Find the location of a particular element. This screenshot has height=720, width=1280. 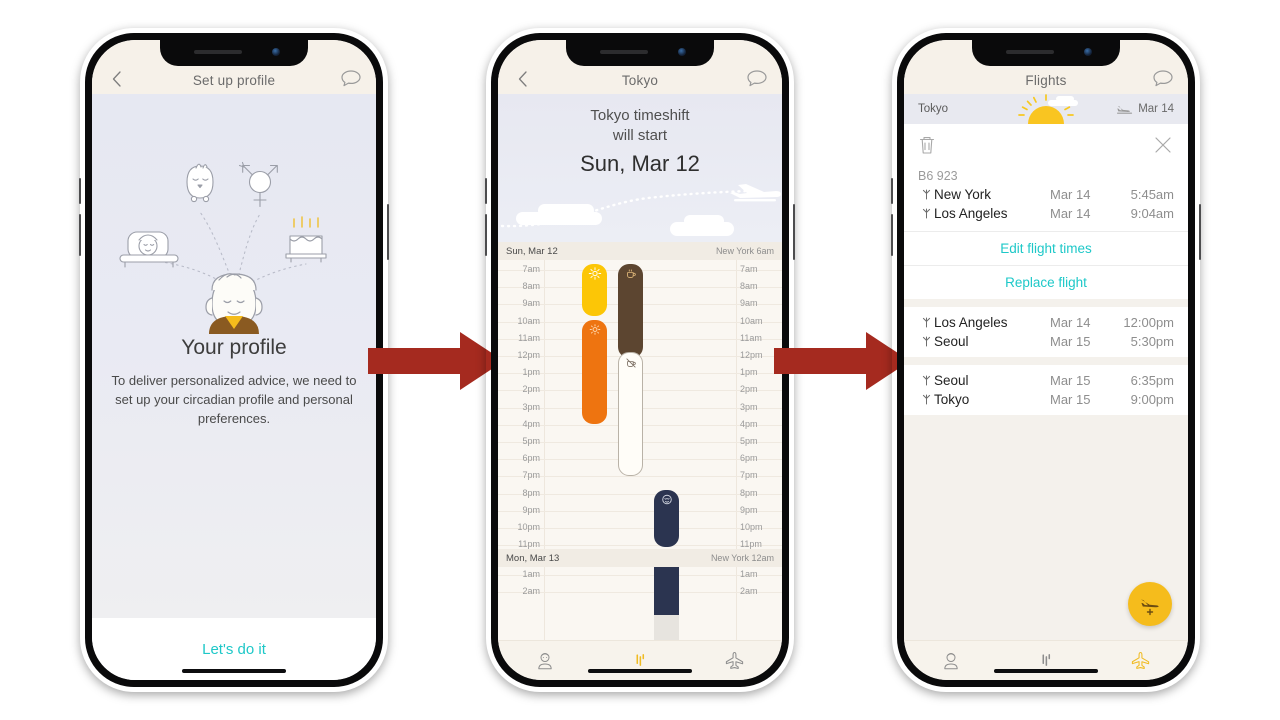

hour-label-left: 1am is located at coordinates (531, 574).